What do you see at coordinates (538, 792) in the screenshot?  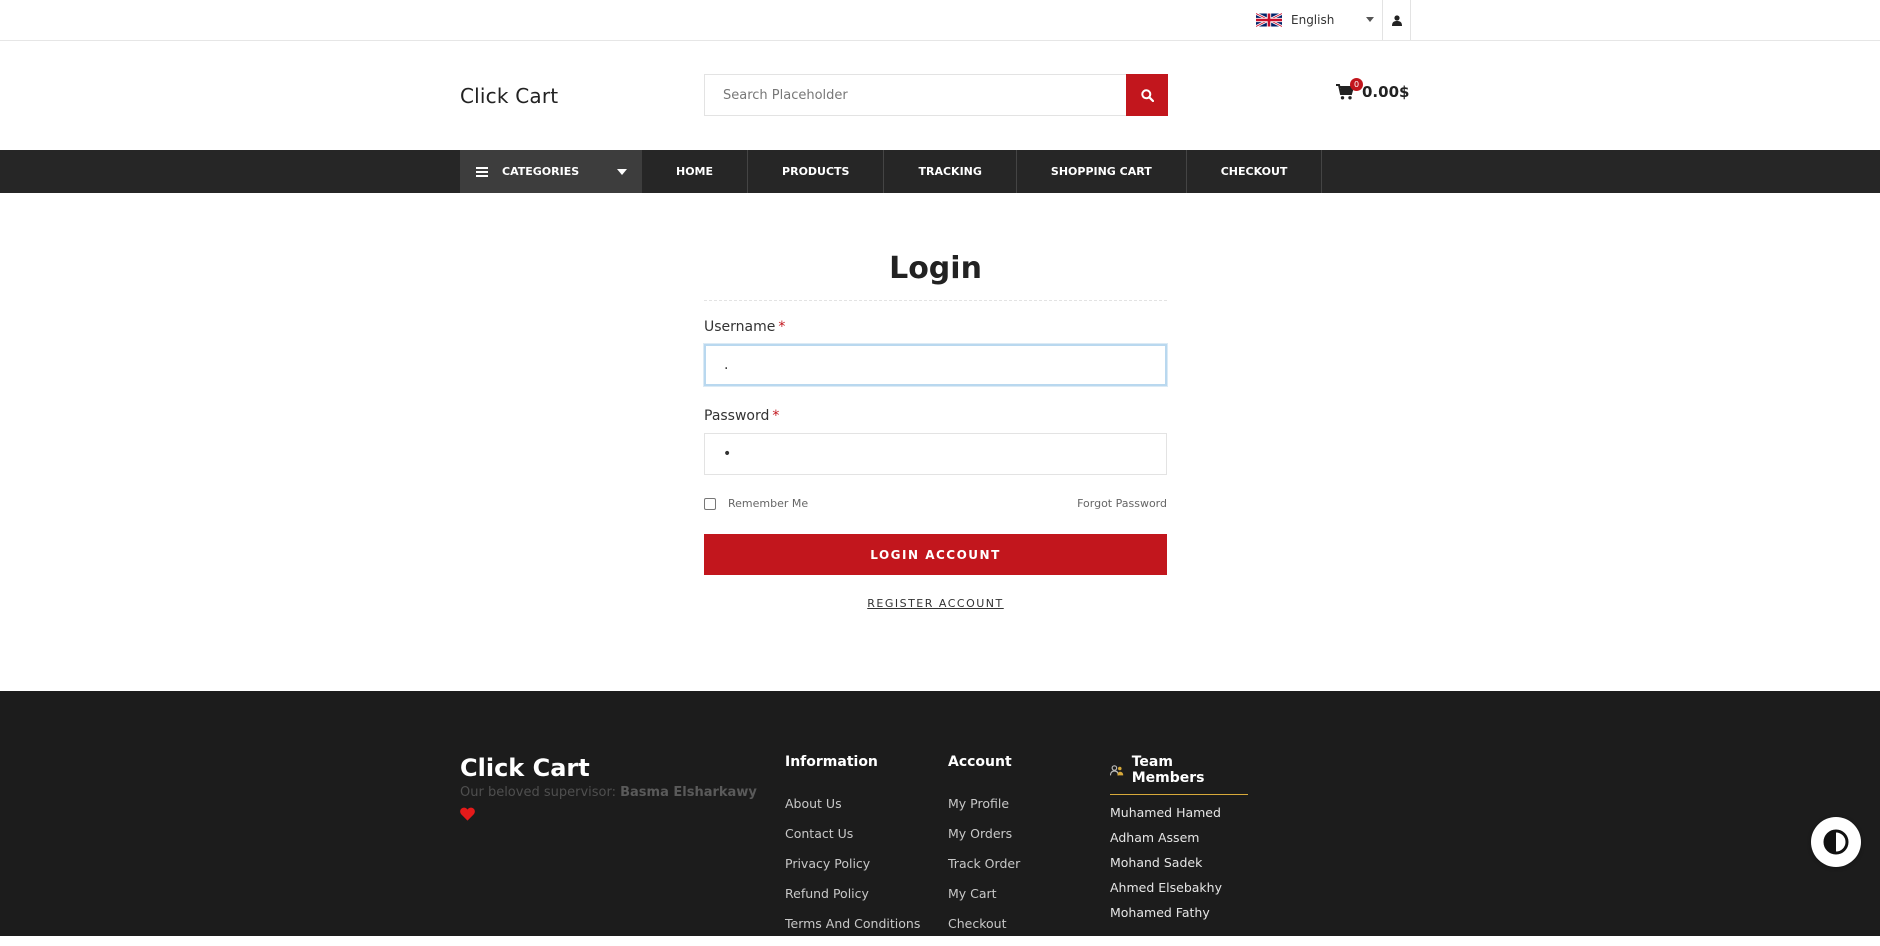 I see `supervisor-prefix: Our beloved supervisor:` at bounding box center [538, 792].